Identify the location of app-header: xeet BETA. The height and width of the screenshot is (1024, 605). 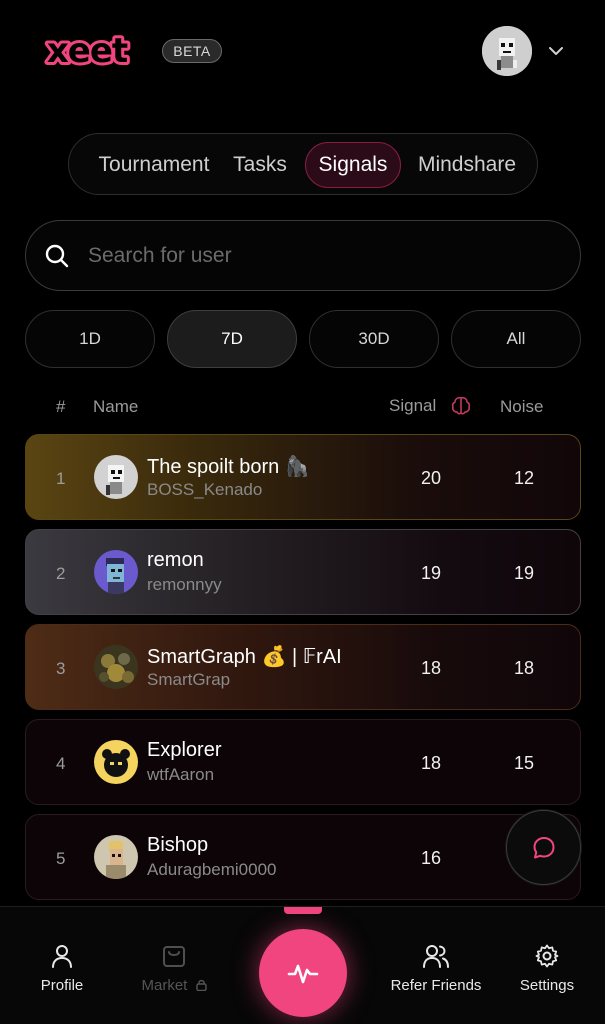
(302, 55).